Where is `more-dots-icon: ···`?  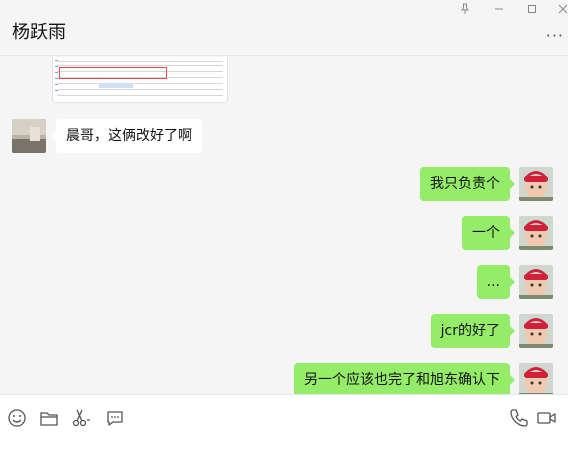
more-dots-icon: ··· is located at coordinates (555, 35).